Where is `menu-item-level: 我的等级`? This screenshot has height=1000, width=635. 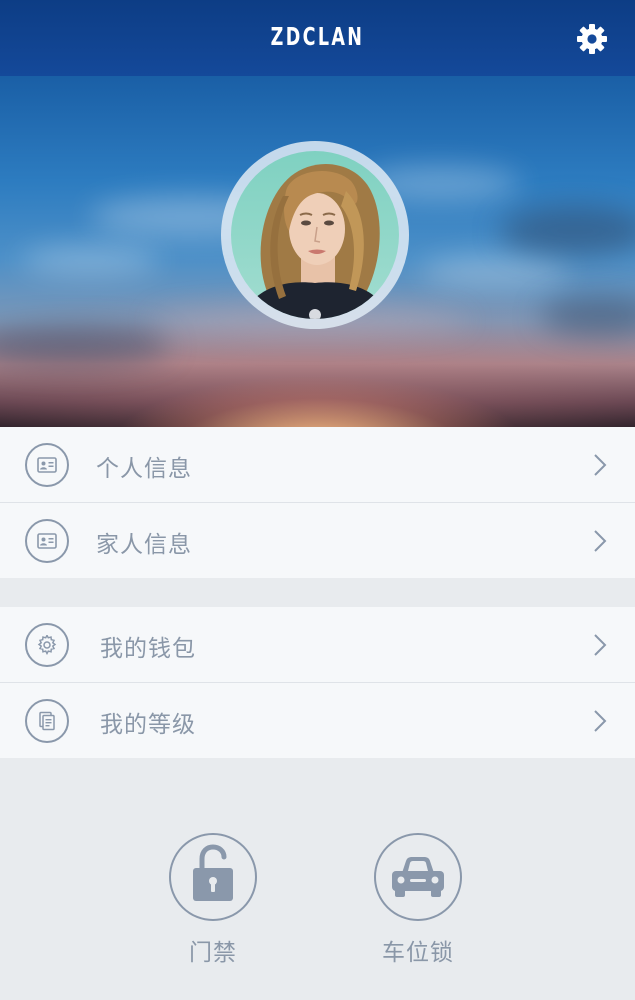
menu-item-level: 我的等级 is located at coordinates (317, 720).